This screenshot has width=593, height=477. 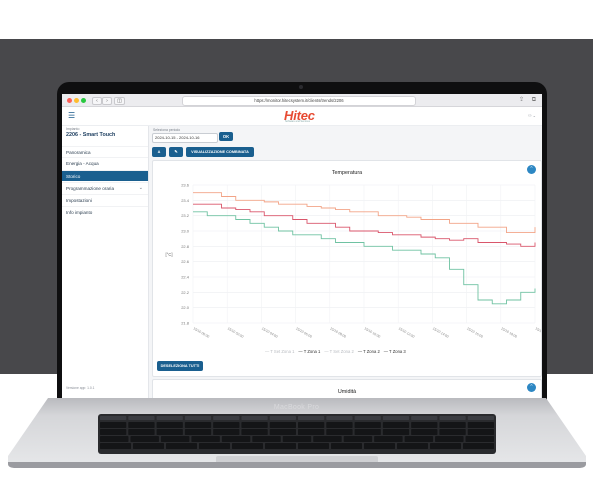 I want to click on sidebar-item-storico: Storico, so click(x=105, y=175).